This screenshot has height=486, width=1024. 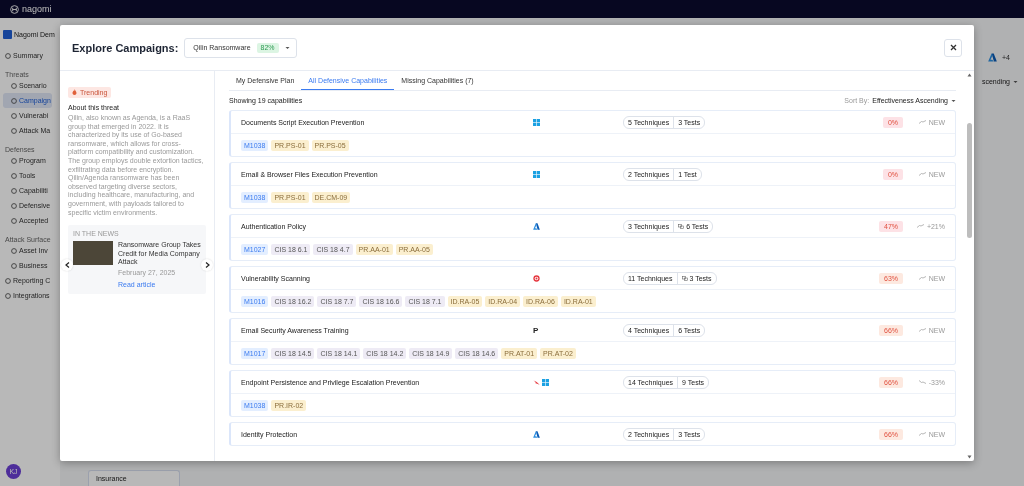 What do you see at coordinates (7, 34) in the screenshot?
I see `workspace-logo` at bounding box center [7, 34].